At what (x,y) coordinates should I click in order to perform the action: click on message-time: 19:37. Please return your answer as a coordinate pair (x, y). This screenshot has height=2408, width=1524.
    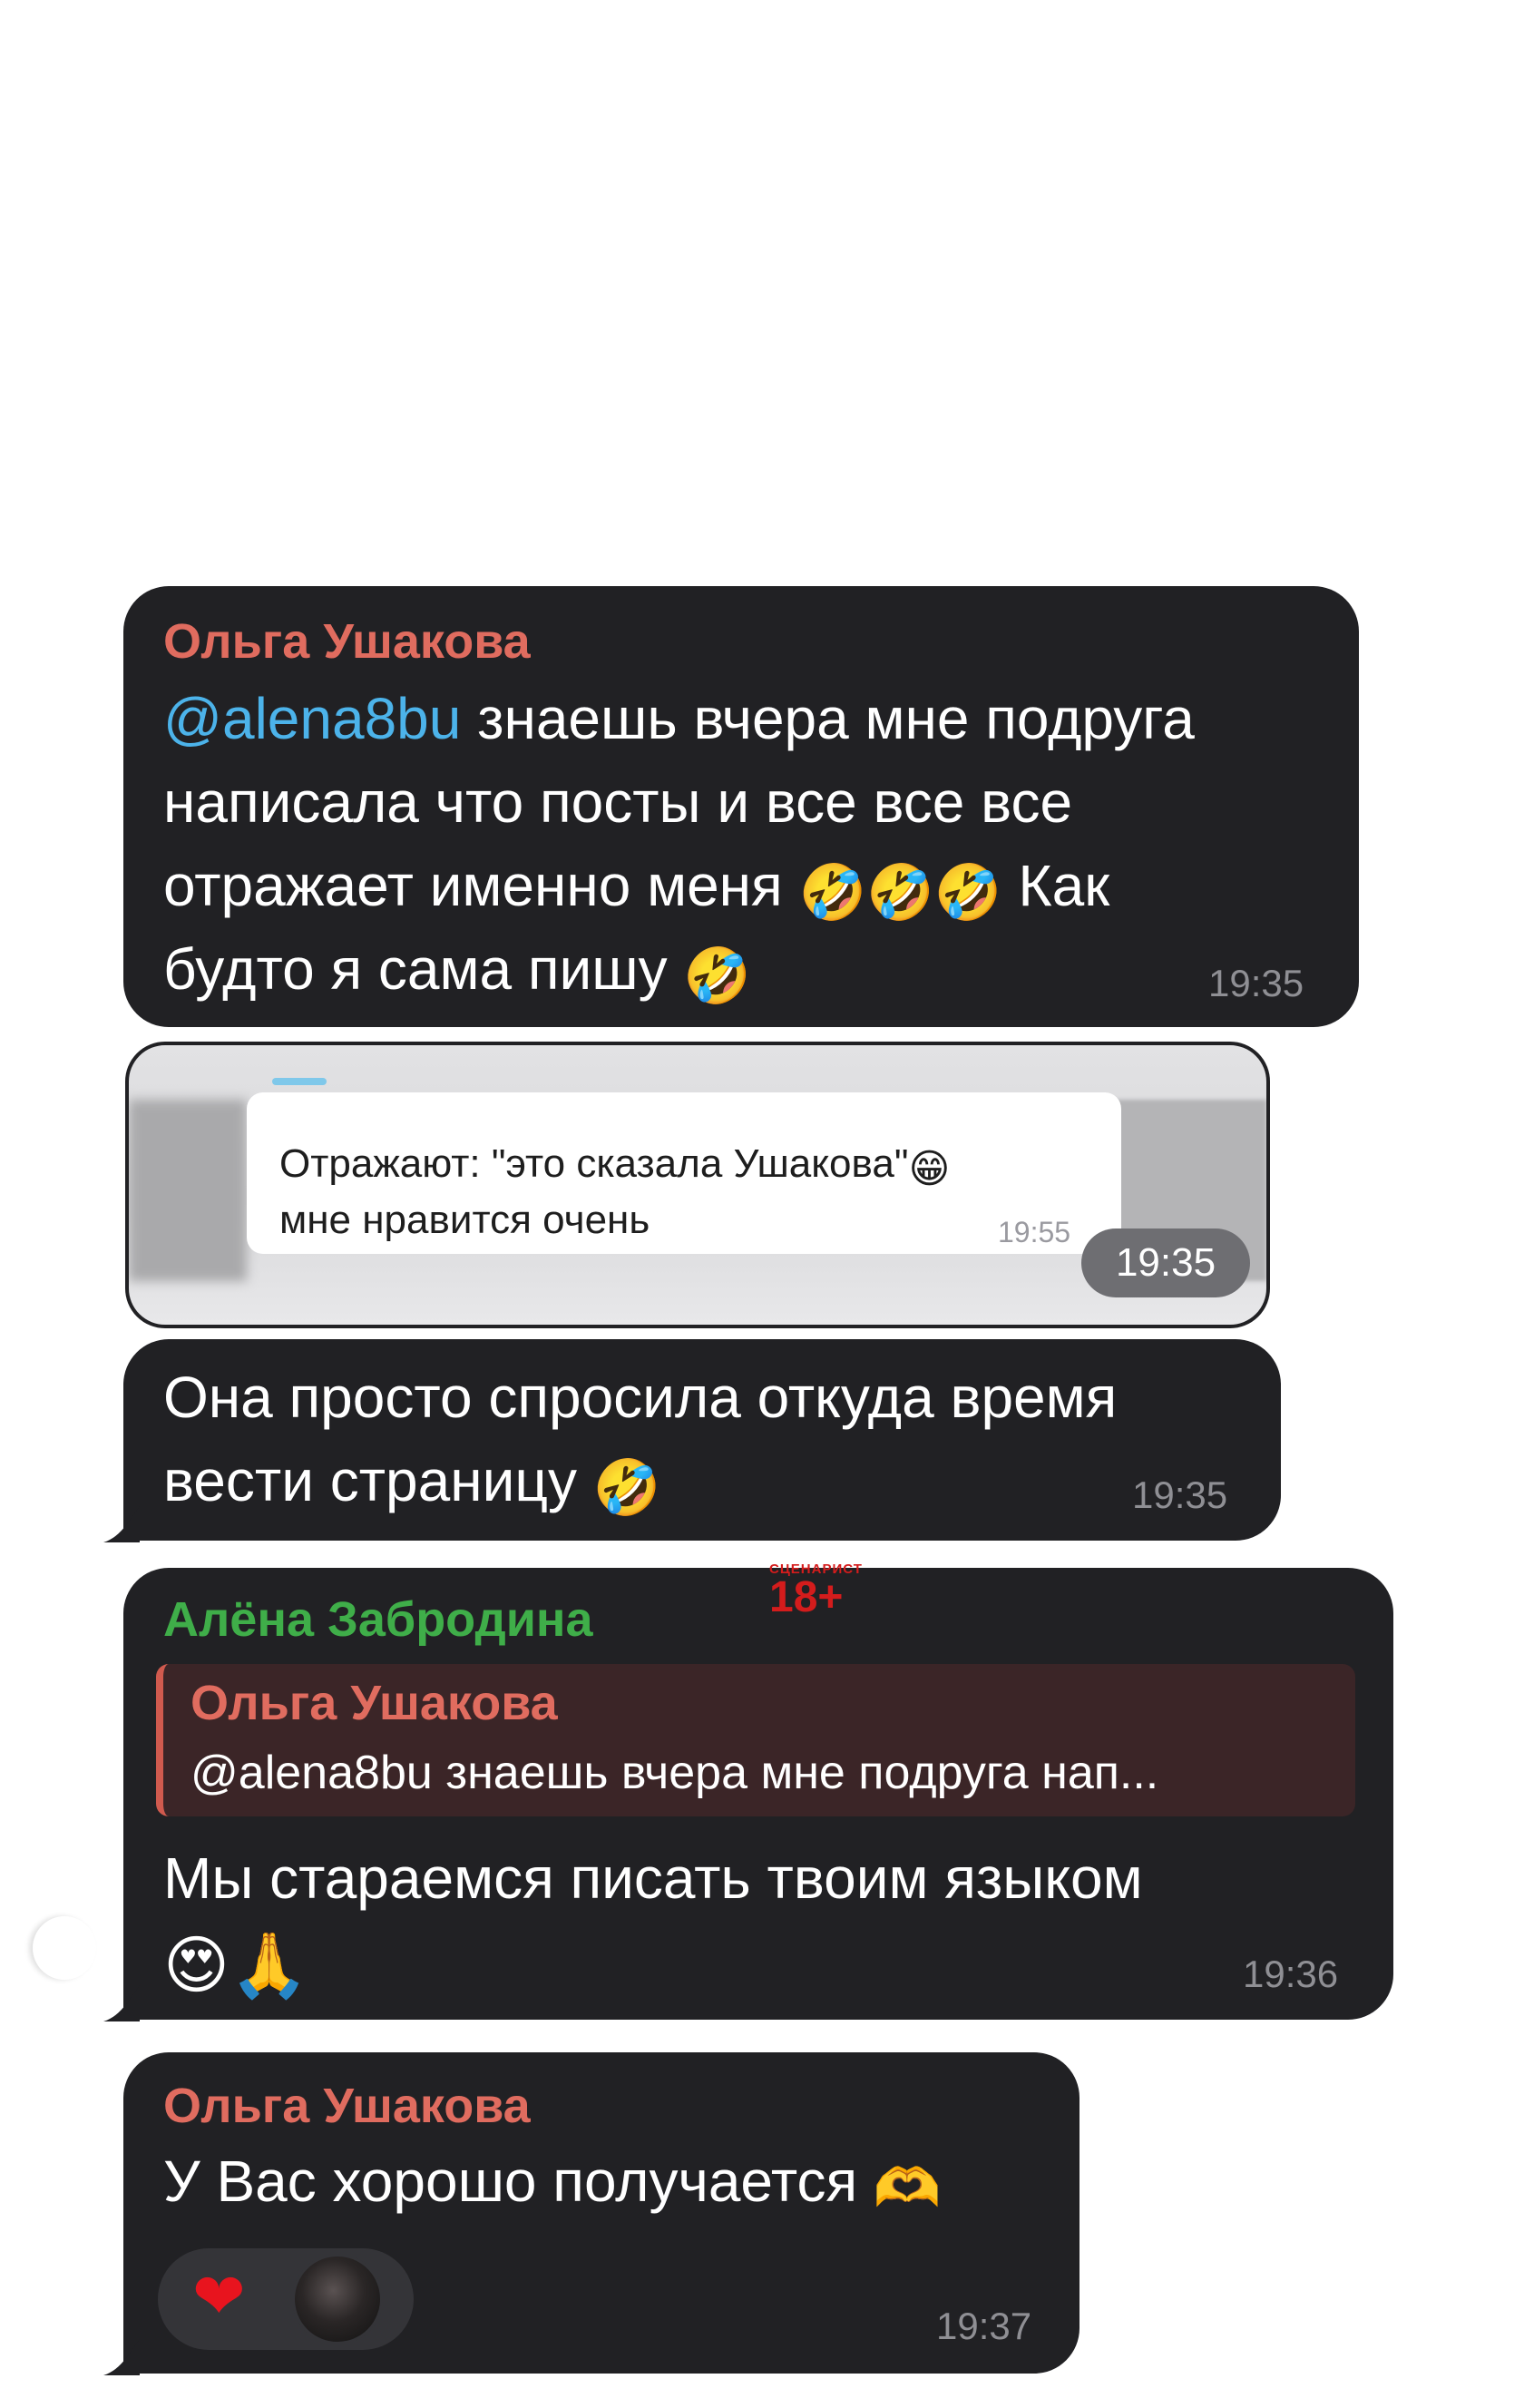
    Looking at the image, I should click on (984, 2326).